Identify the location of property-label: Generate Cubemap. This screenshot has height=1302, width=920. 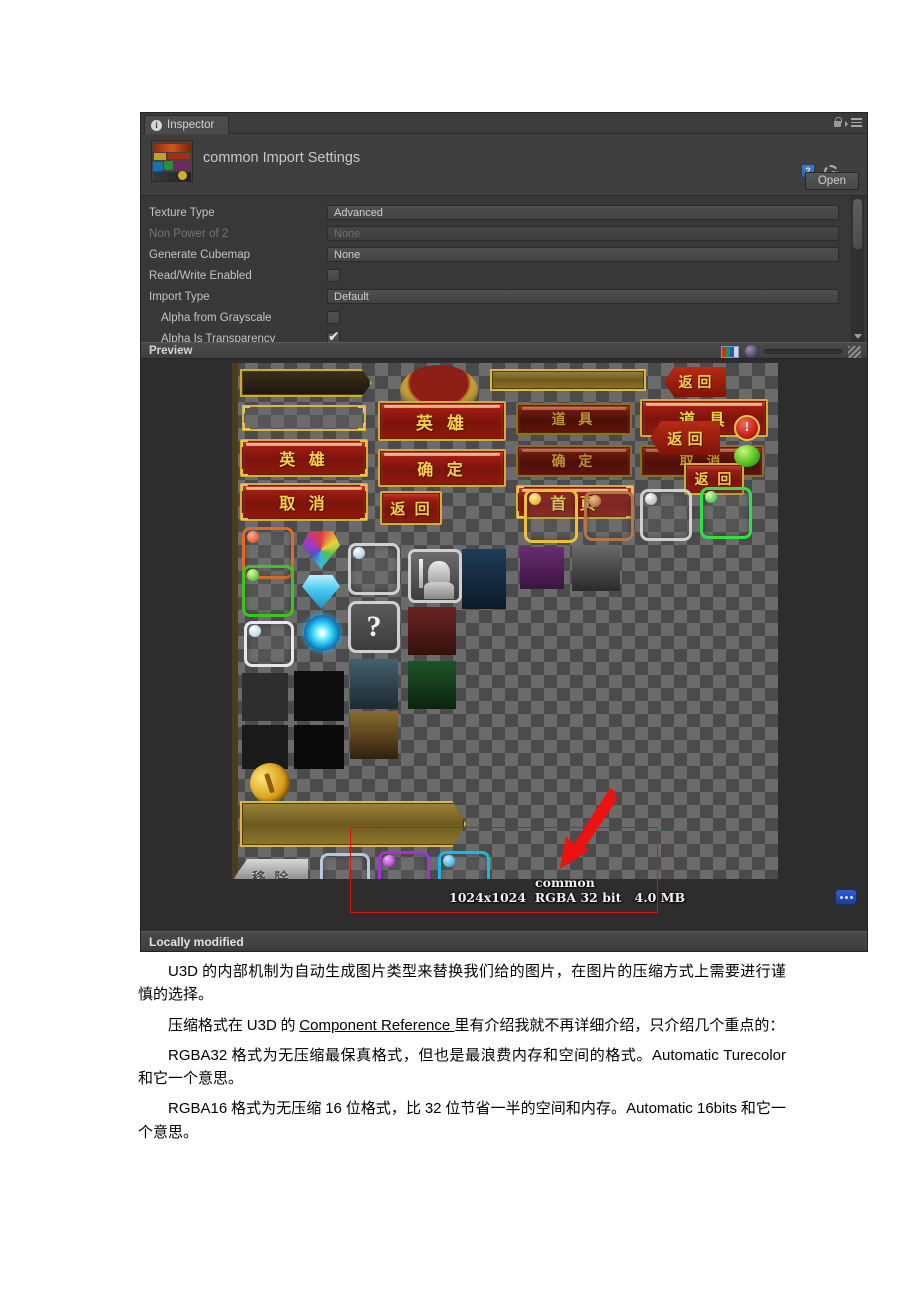
(200, 254).